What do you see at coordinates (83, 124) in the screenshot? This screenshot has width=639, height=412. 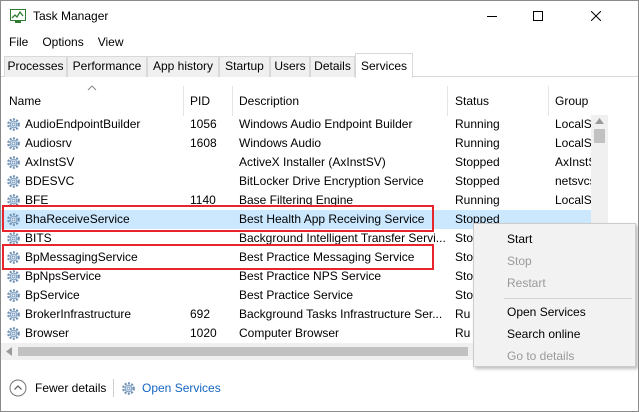 I see `service-name: AudioEndpointBuilder` at bounding box center [83, 124].